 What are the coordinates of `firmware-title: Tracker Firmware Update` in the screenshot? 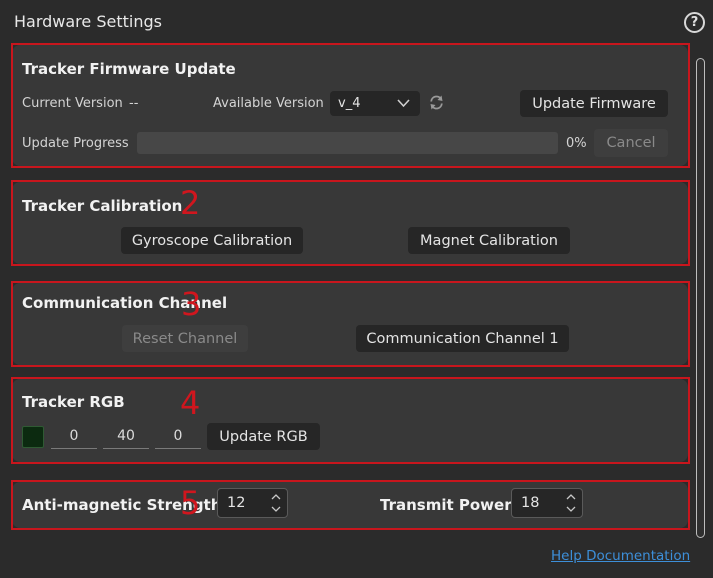 It's located at (129, 69).